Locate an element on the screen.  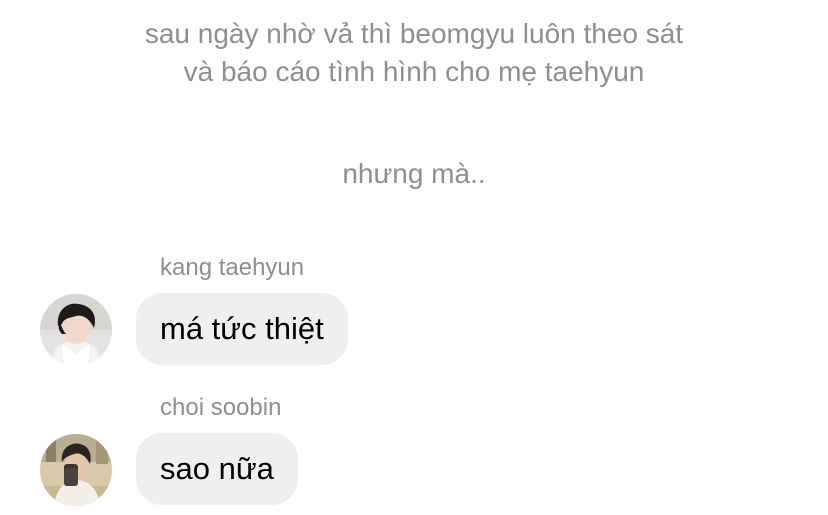
sender-name: choi soobin is located at coordinates (221, 407).